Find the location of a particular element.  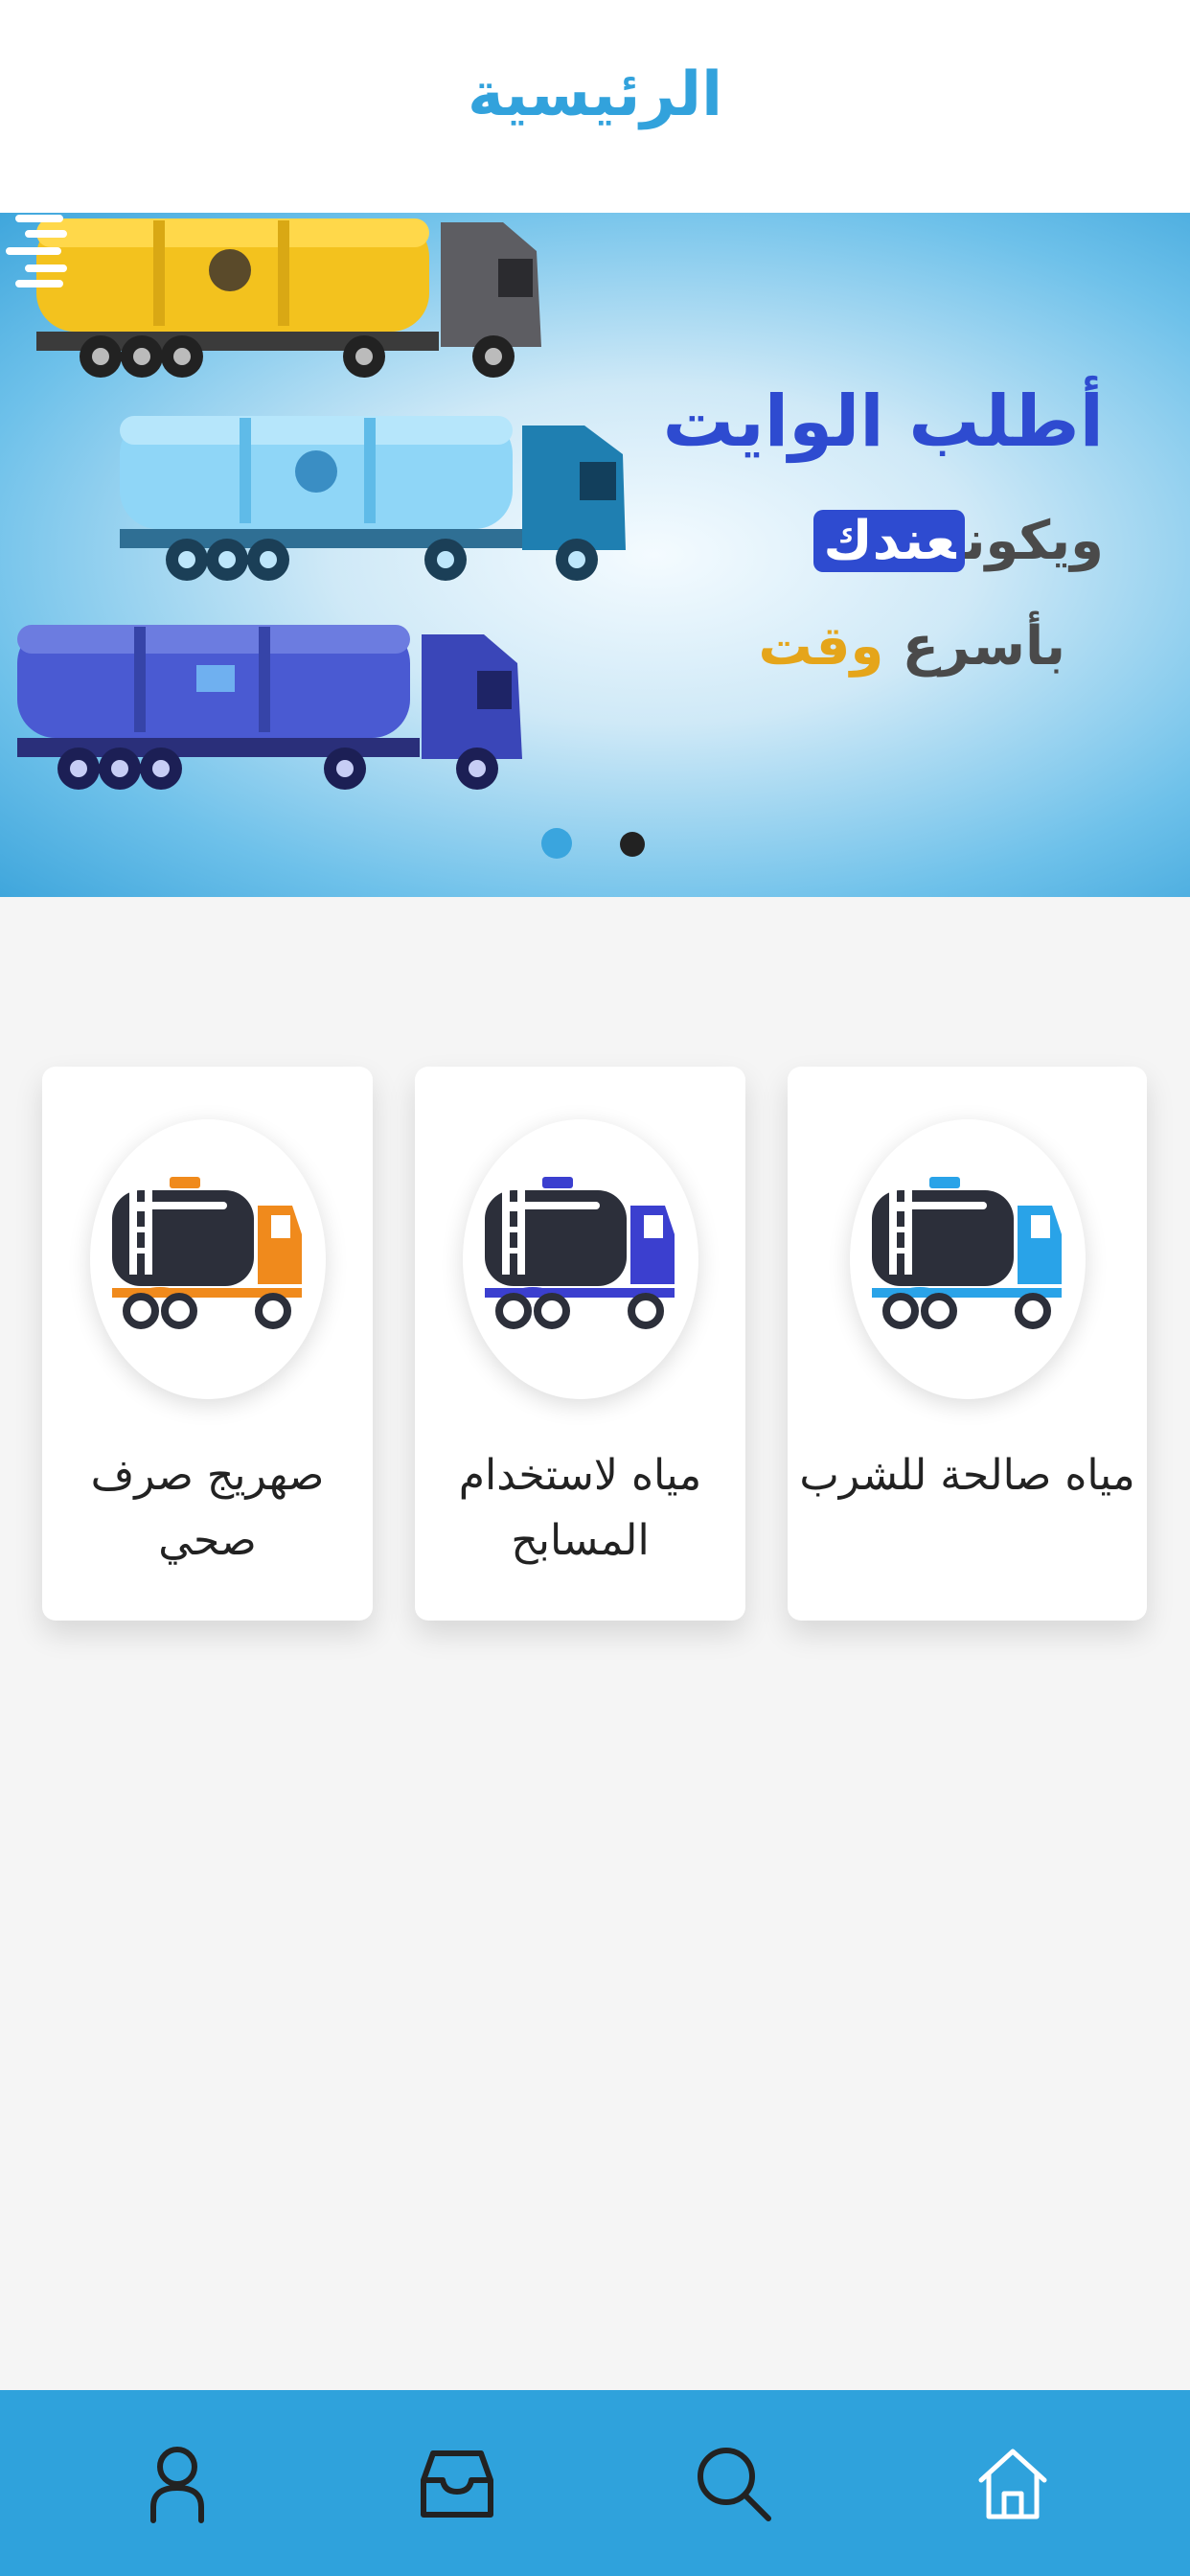

service-label: مياه لاستخدام المسابح is located at coordinates (580, 1508).